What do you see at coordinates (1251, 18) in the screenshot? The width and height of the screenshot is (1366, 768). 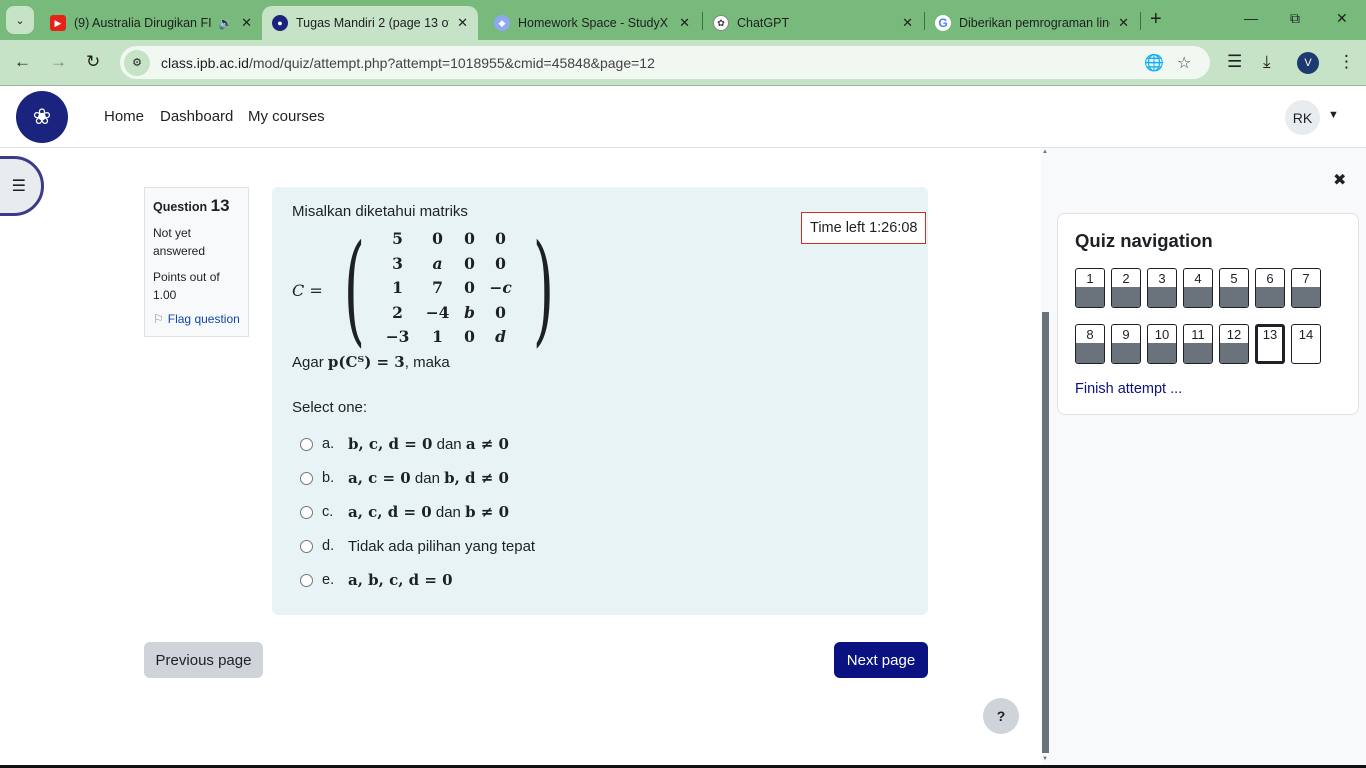 I see `minimize-button: —` at bounding box center [1251, 18].